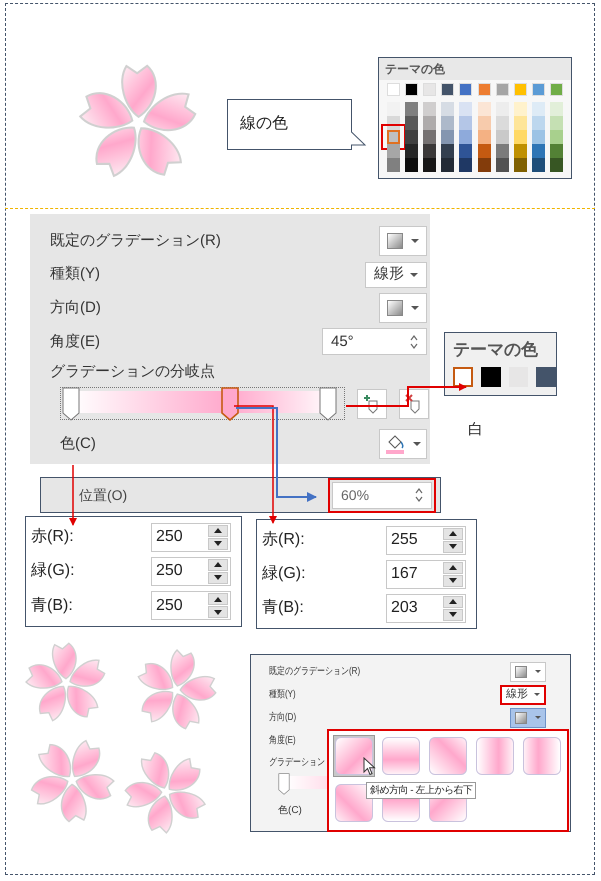  Describe the element at coordinates (374, 342) in the screenshot. I see `angle-field: 45°` at that location.